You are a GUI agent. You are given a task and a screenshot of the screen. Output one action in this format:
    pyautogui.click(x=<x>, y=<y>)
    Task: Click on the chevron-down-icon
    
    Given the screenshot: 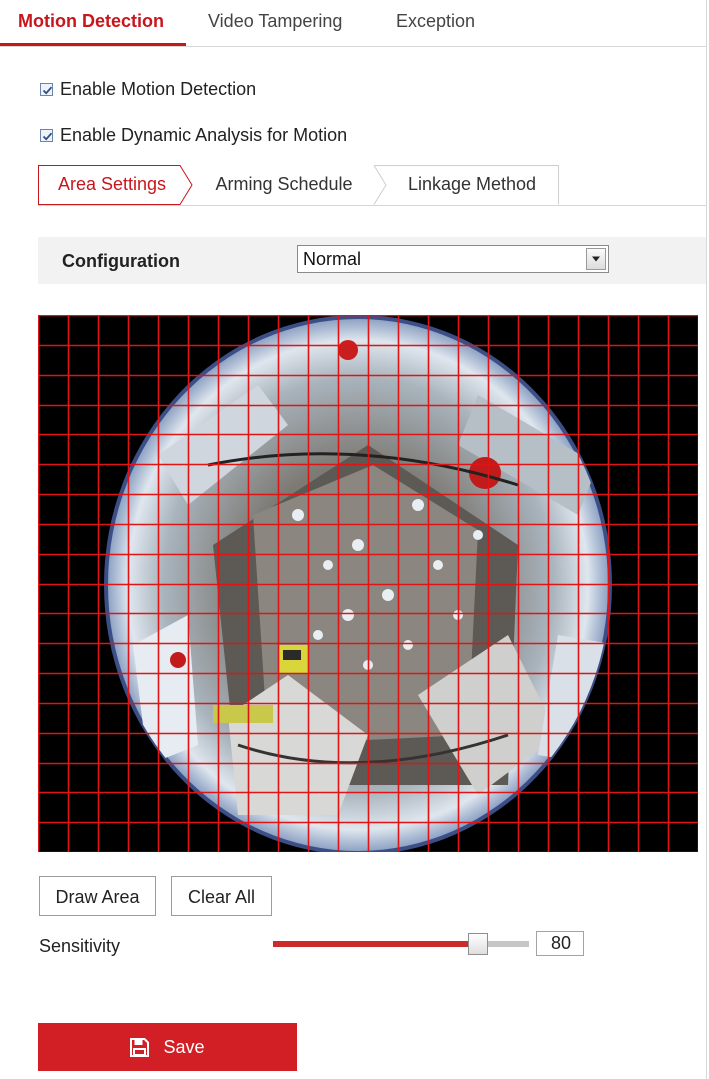 What is the action you would take?
    pyautogui.click(x=596, y=259)
    